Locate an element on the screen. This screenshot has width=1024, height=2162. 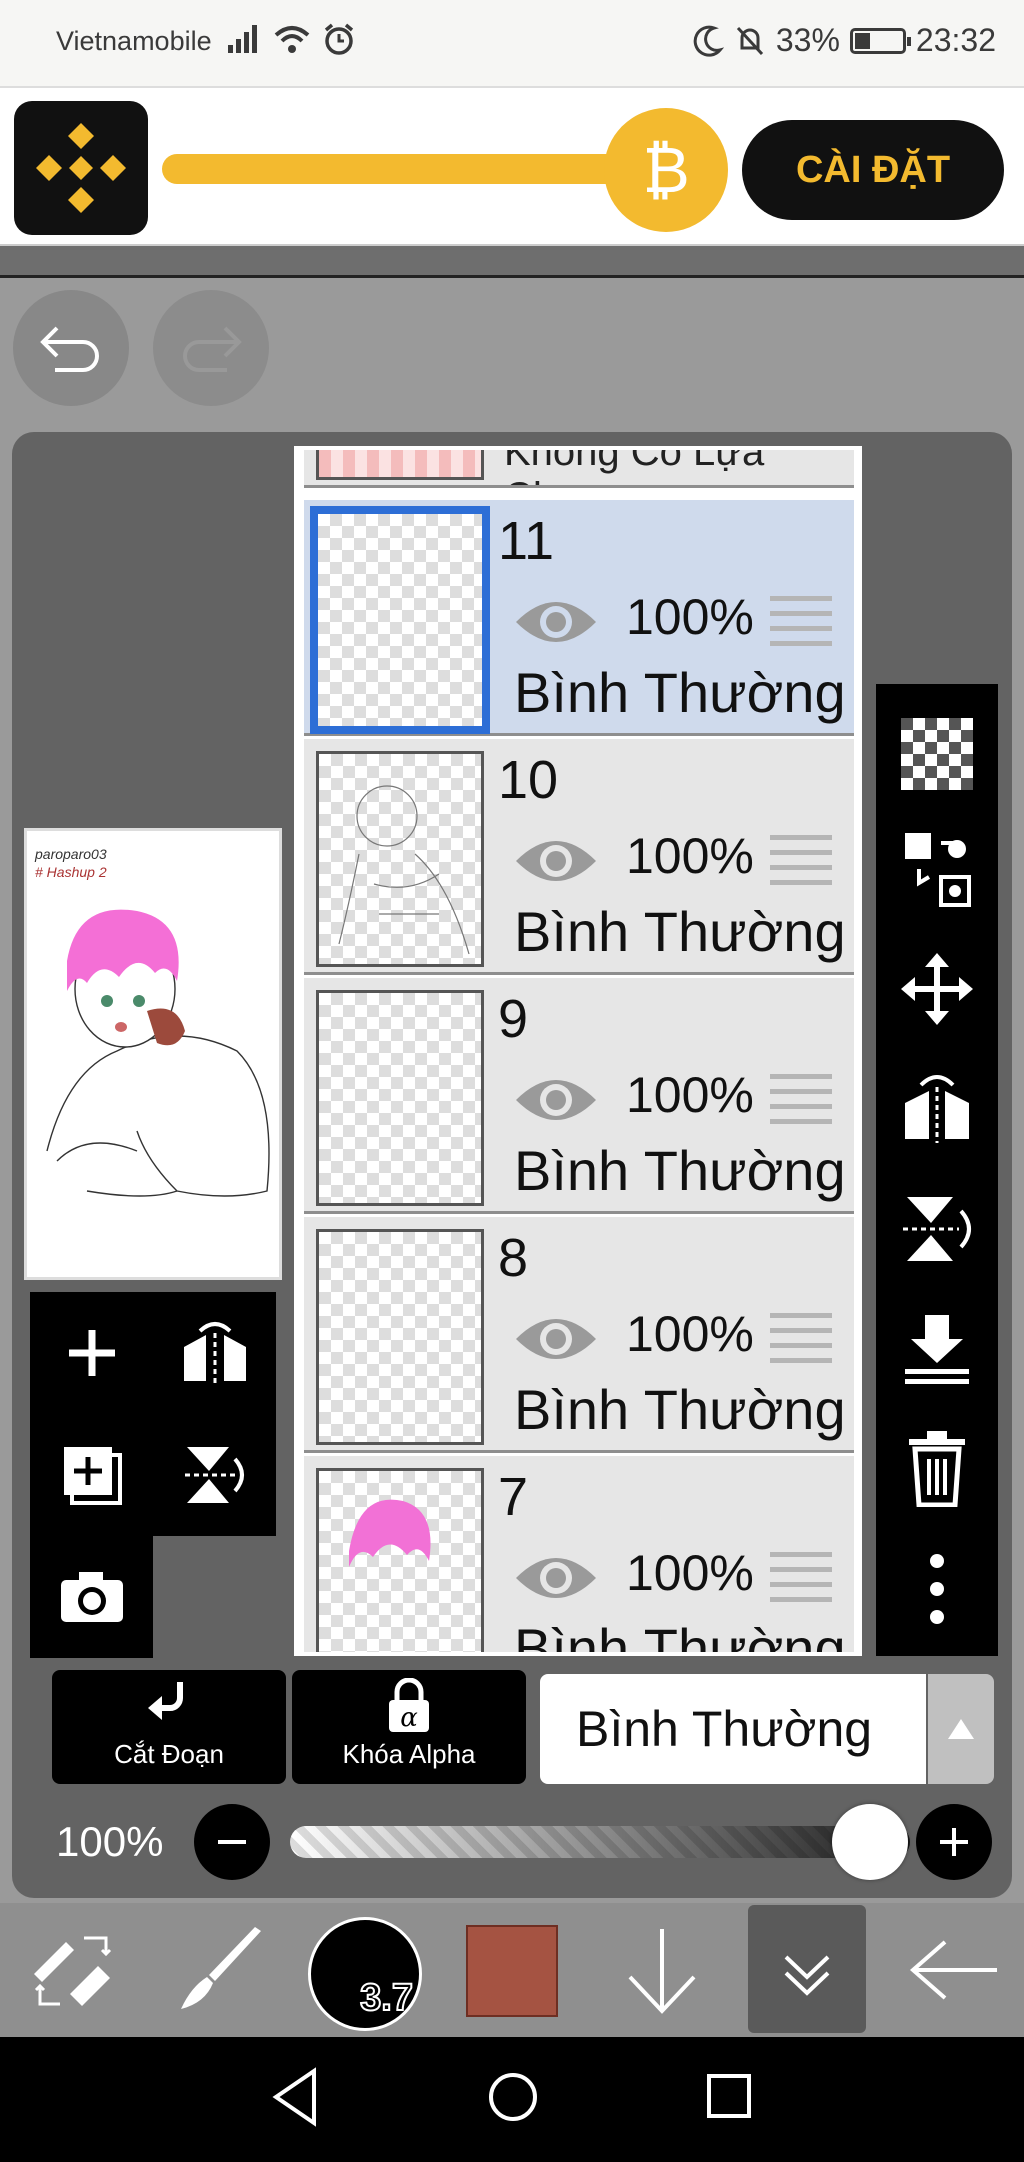
alpha-lock-button: α Khóa Alpha is located at coordinates (409, 1727).